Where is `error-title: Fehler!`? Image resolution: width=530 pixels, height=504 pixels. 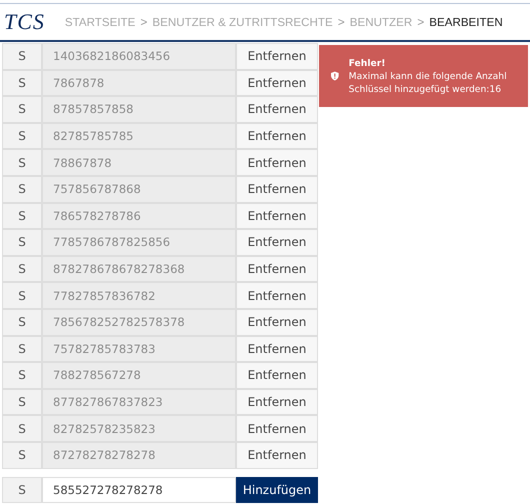 error-title: Fehler! is located at coordinates (367, 63).